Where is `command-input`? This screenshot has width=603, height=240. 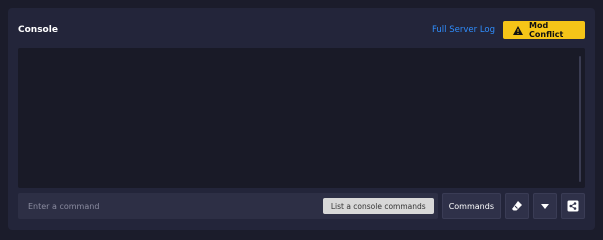 command-input is located at coordinates (171, 206).